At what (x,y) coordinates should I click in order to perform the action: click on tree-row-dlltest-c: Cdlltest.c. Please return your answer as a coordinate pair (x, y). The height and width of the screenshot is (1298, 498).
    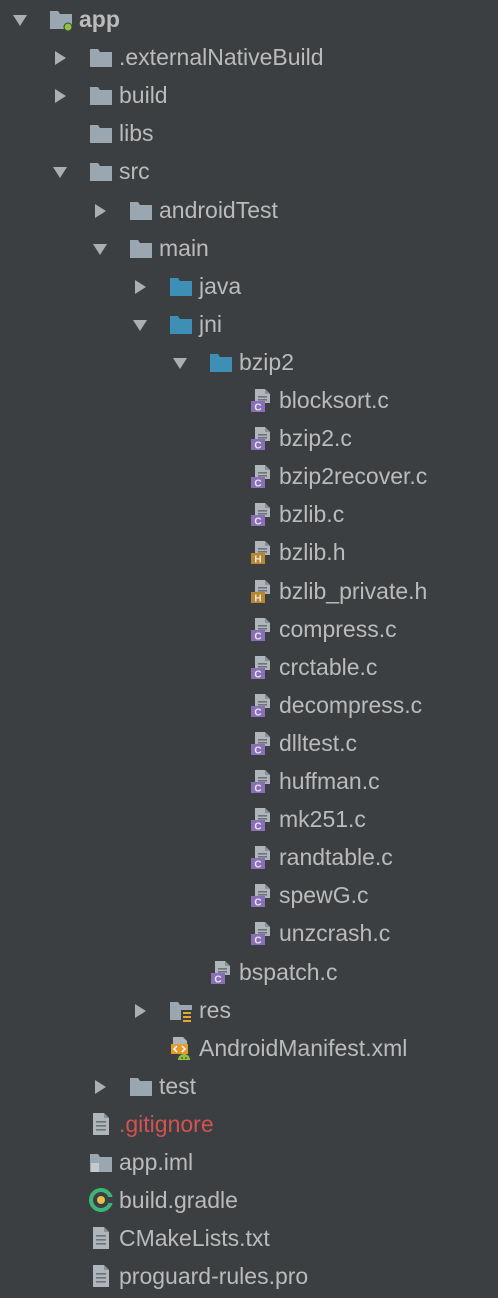
    Looking at the image, I should click on (249, 743).